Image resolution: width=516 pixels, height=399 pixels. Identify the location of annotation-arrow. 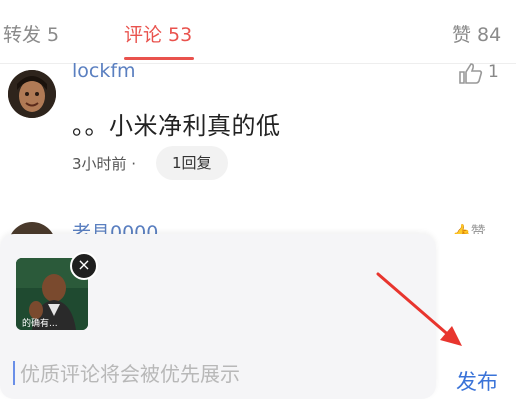
(419, 309).